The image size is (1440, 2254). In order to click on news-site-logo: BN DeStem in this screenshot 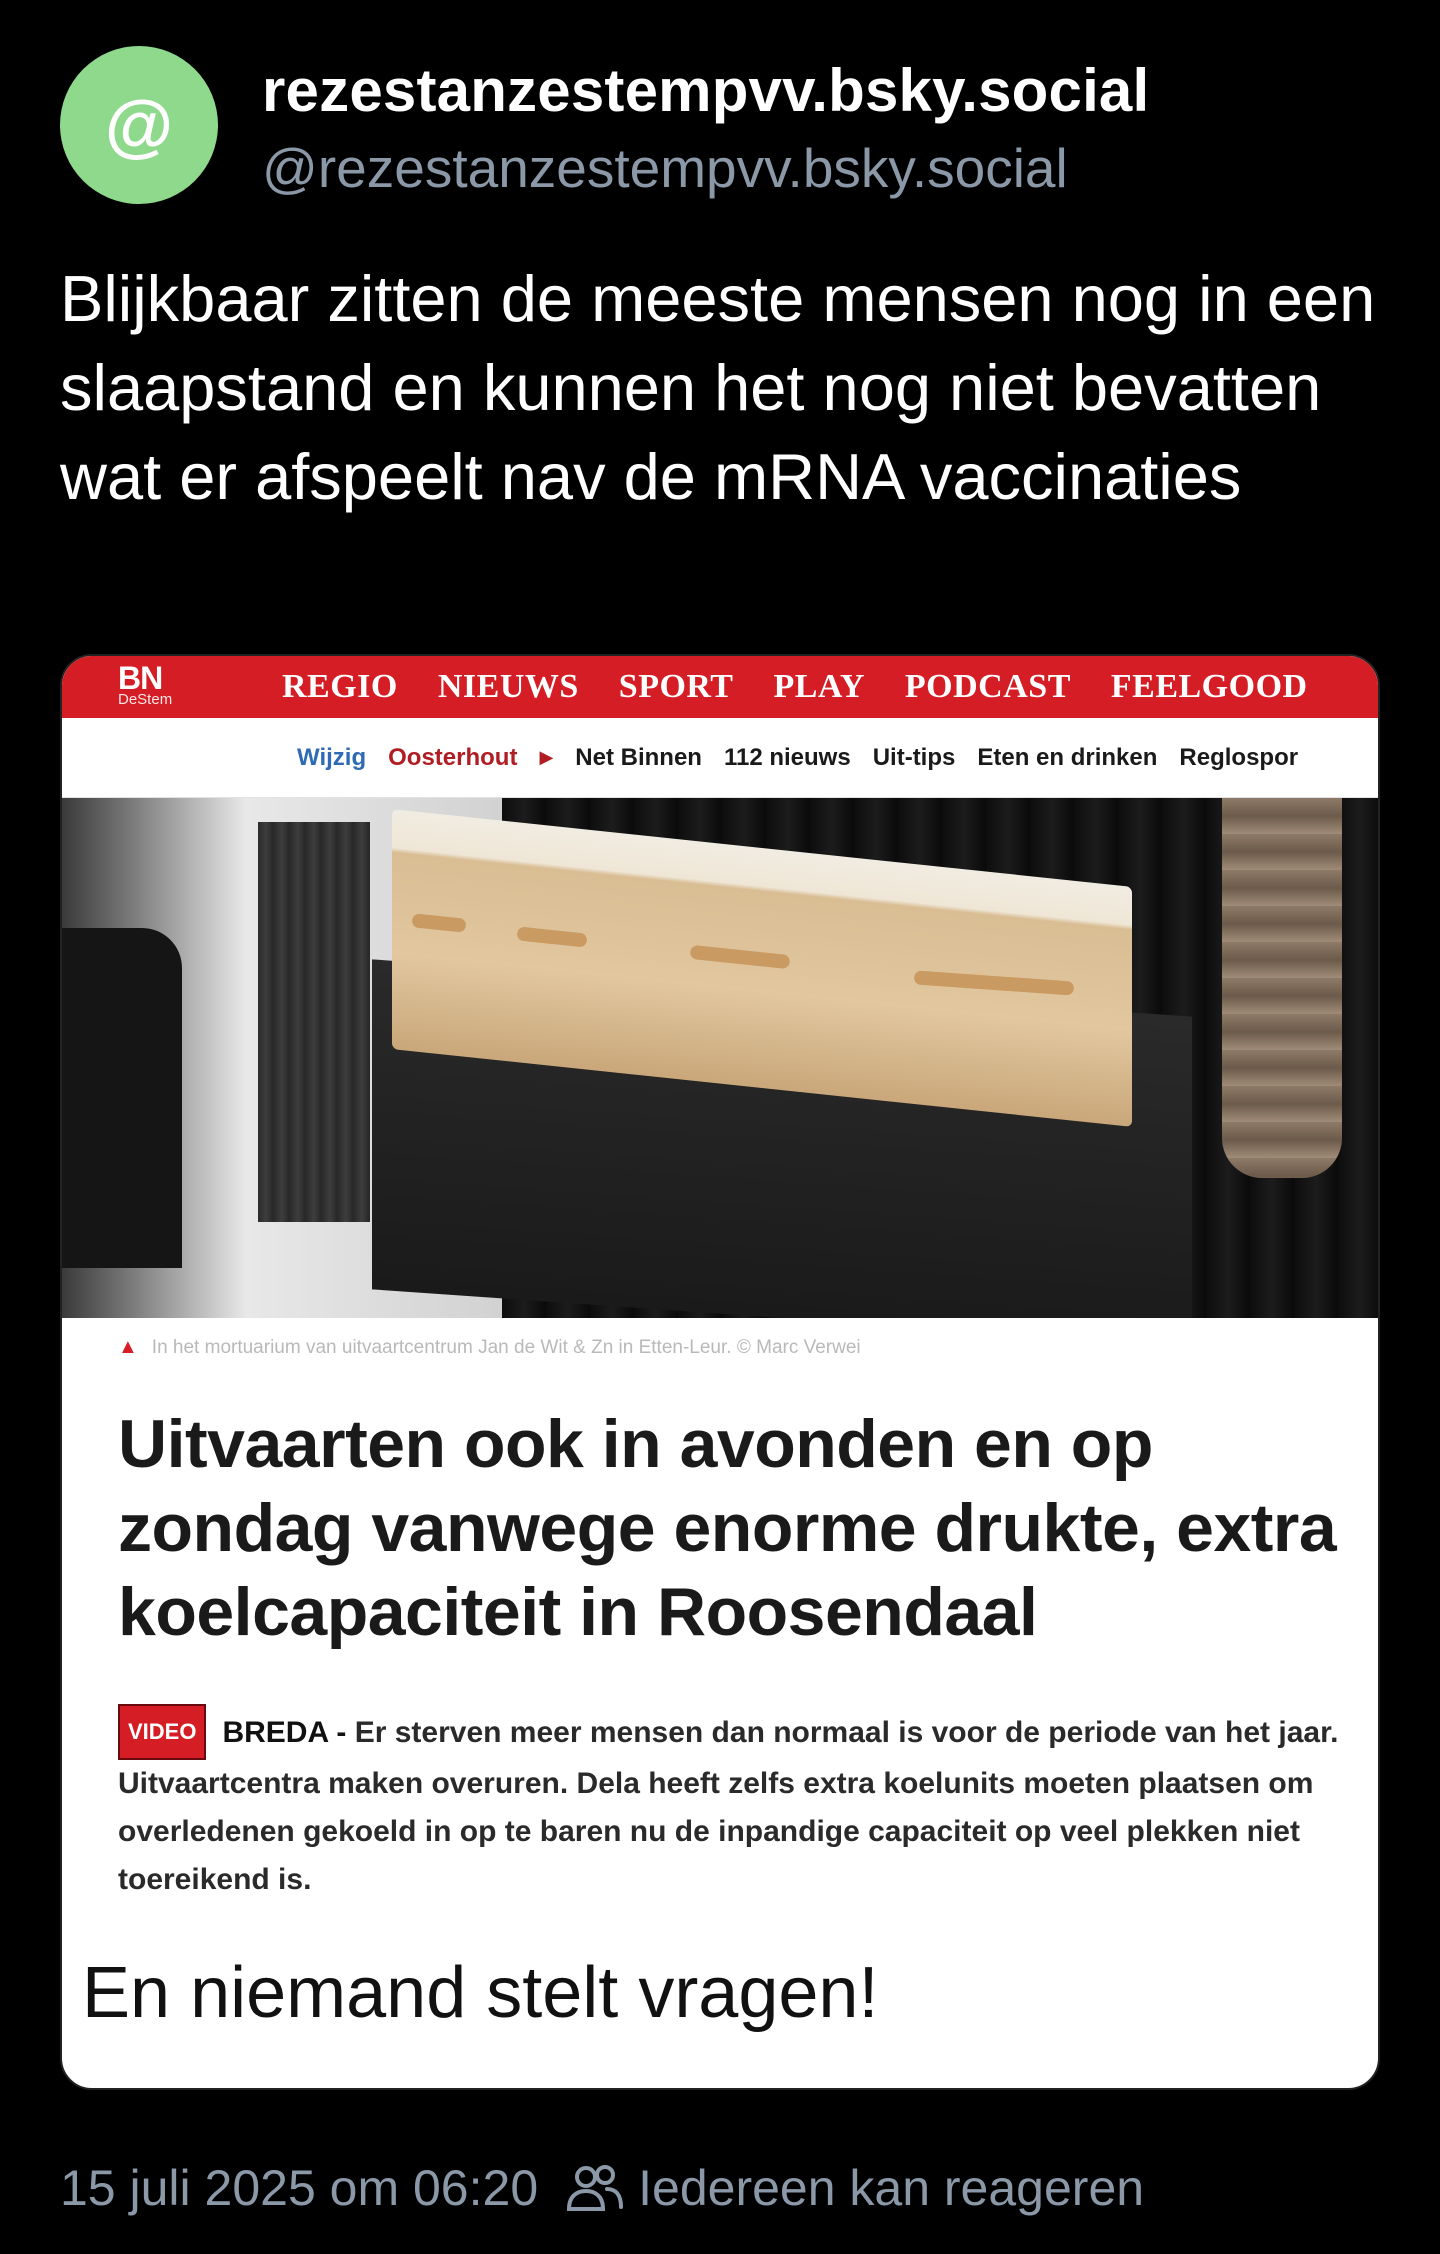, I will do `click(127, 687)`.